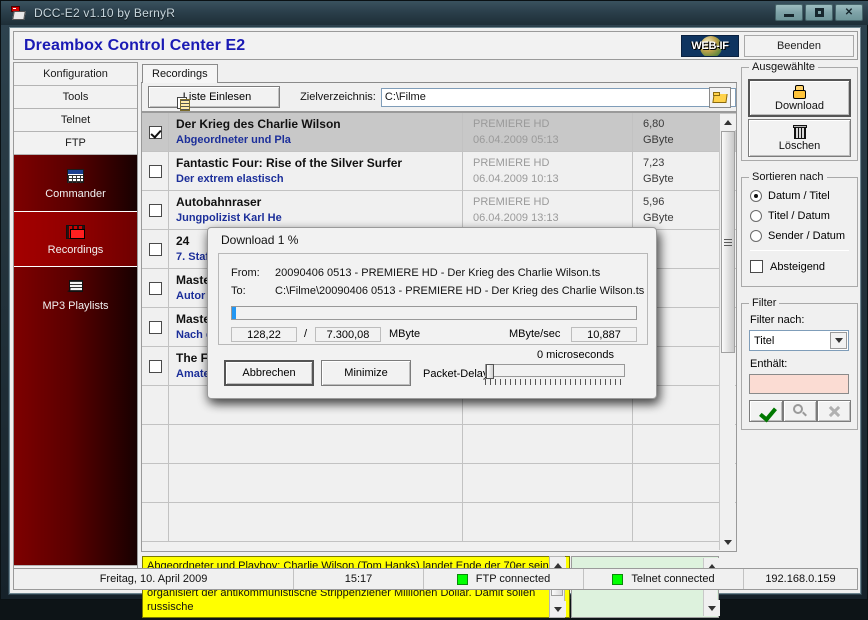 The height and width of the screenshot is (620, 868). I want to click on chevron-down-icon, so click(838, 340).